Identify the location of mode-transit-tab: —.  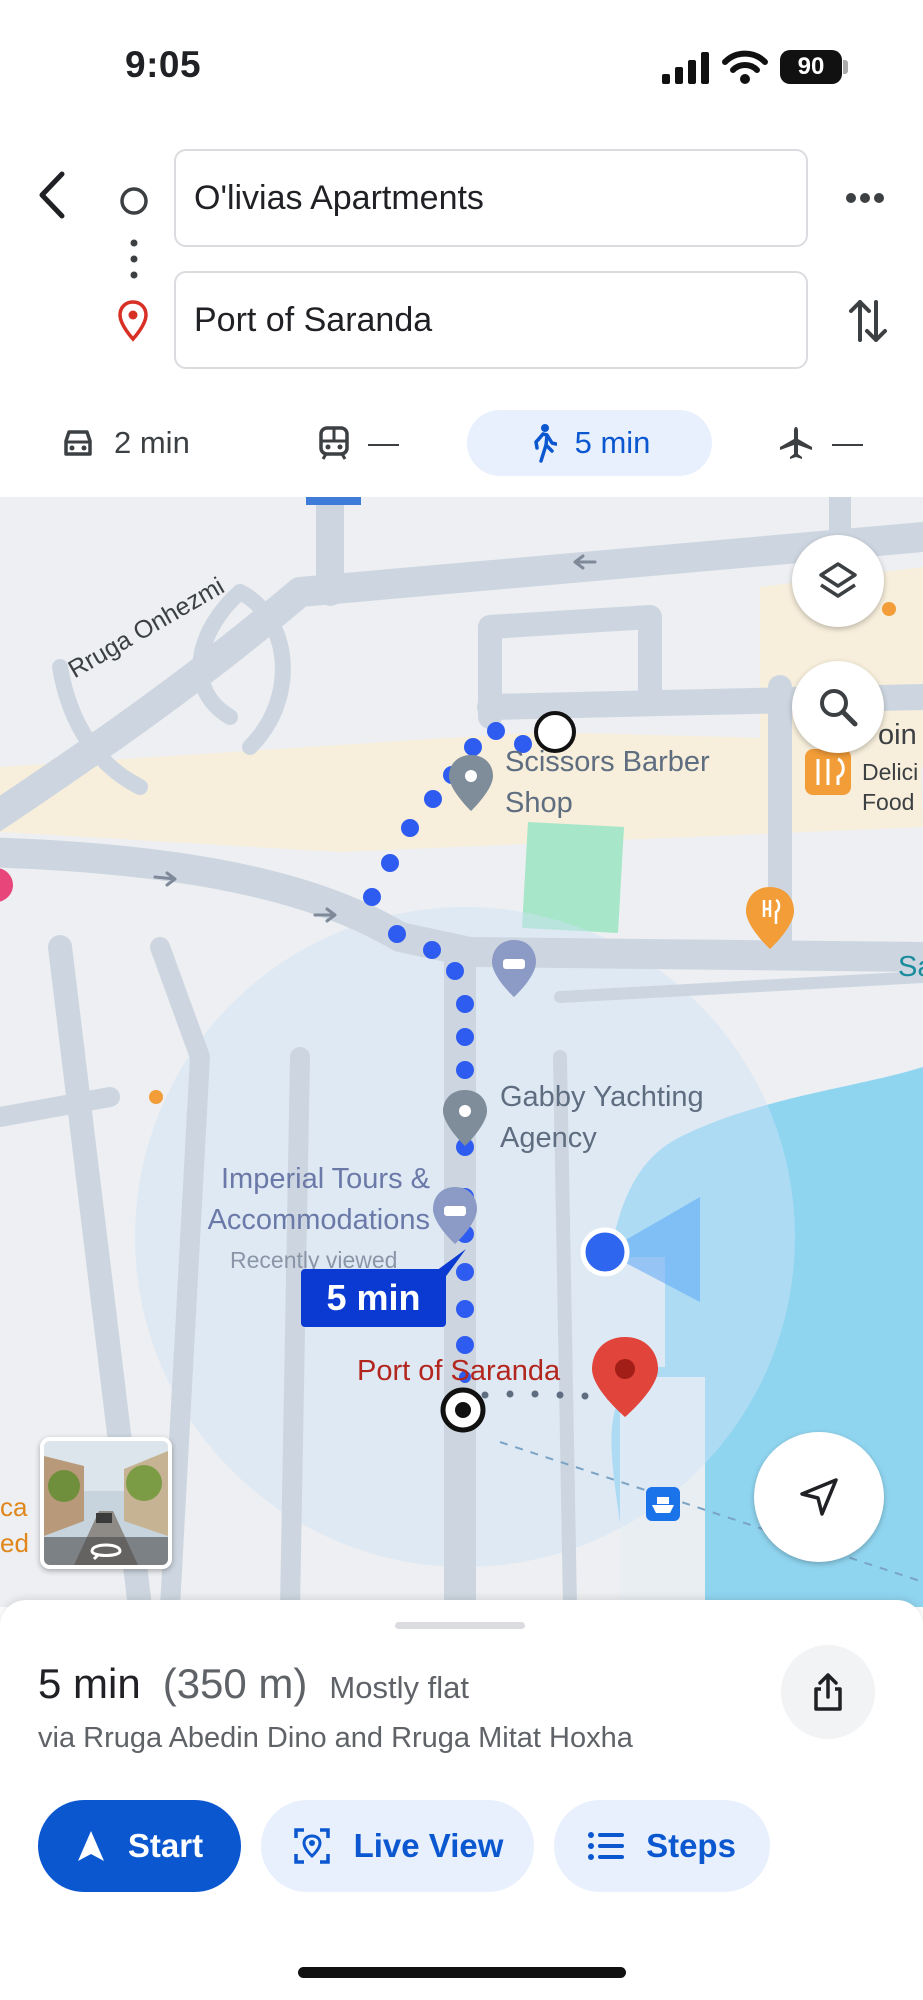
(373, 443).